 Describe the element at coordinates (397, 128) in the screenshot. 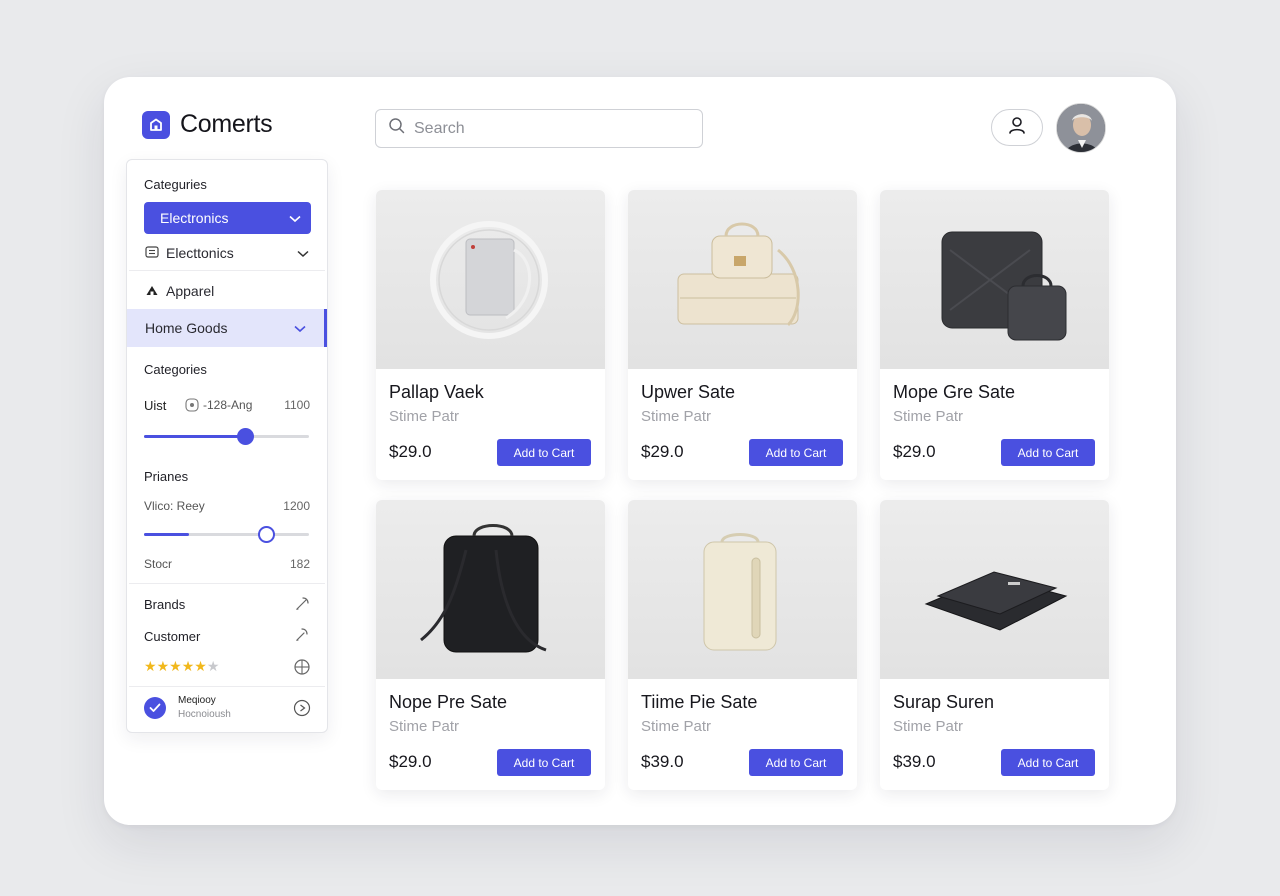

I see `search-icon` at that location.